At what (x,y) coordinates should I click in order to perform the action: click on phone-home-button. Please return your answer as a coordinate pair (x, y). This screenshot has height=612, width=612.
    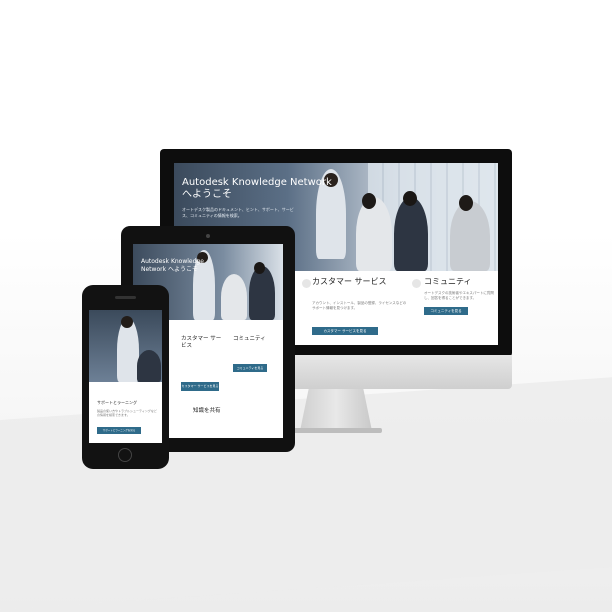
    Looking at the image, I should click on (125, 455).